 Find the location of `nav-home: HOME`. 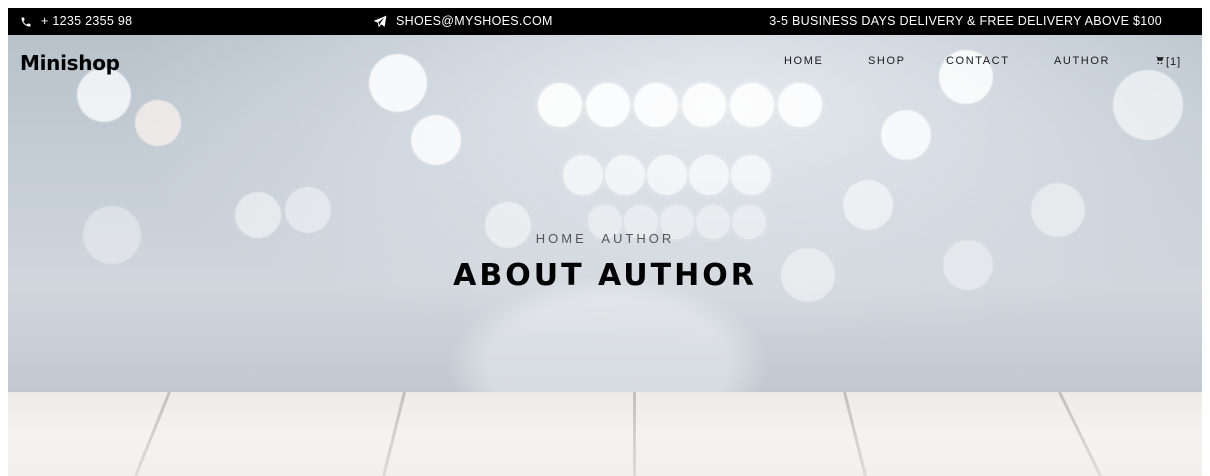

nav-home: HOME is located at coordinates (803, 61).